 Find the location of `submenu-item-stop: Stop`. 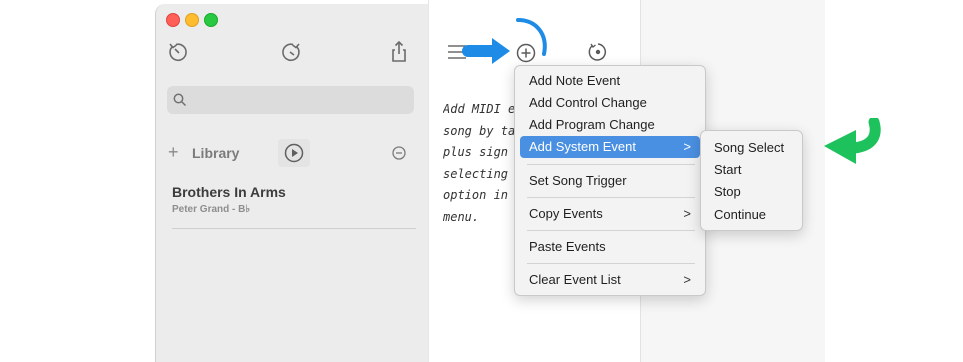

submenu-item-stop: Stop is located at coordinates (727, 191).